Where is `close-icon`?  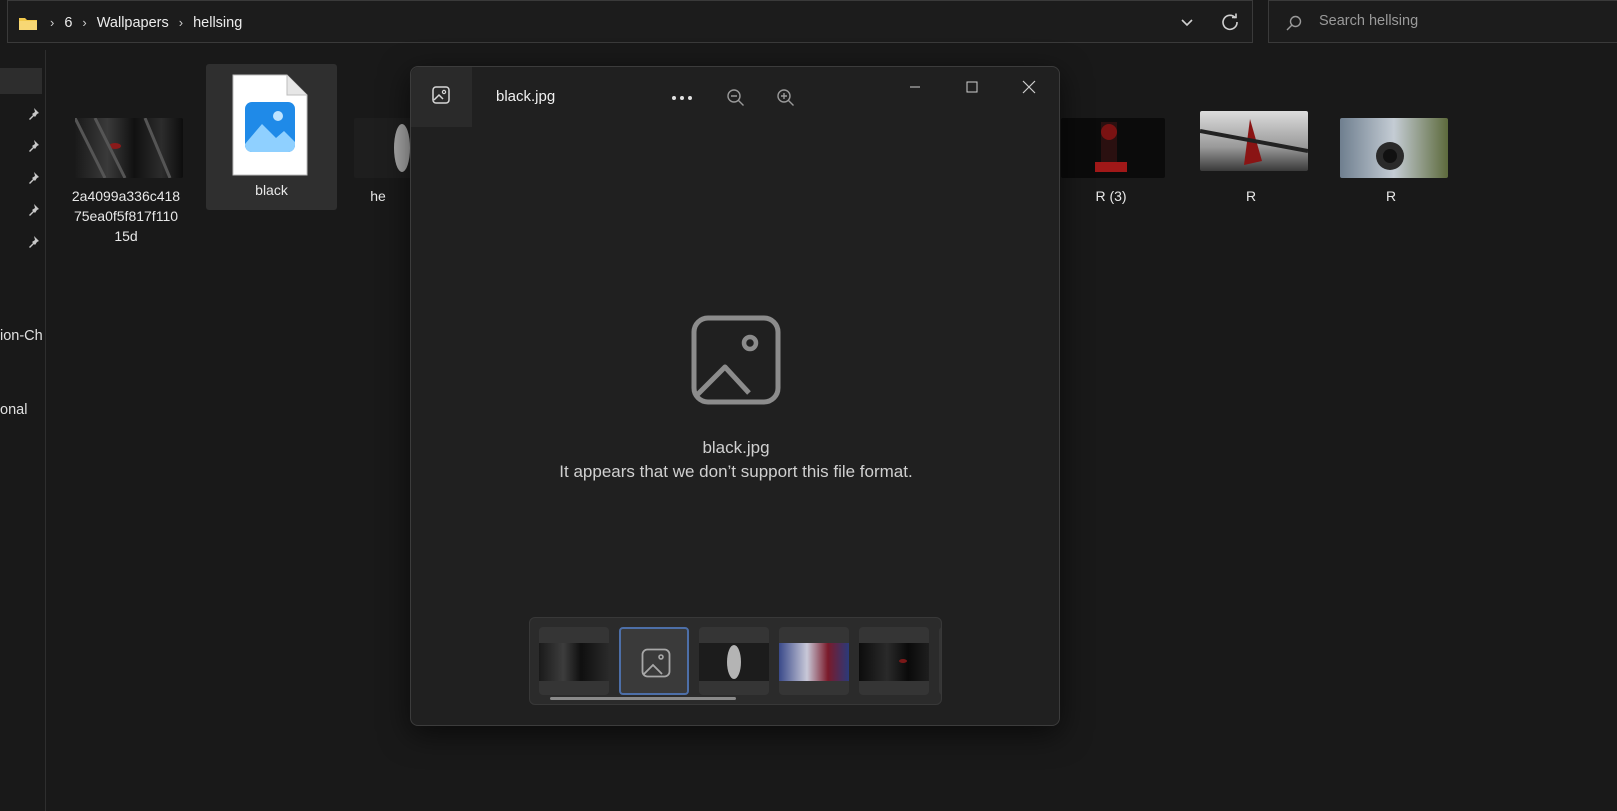
close-icon is located at coordinates (1029, 87).